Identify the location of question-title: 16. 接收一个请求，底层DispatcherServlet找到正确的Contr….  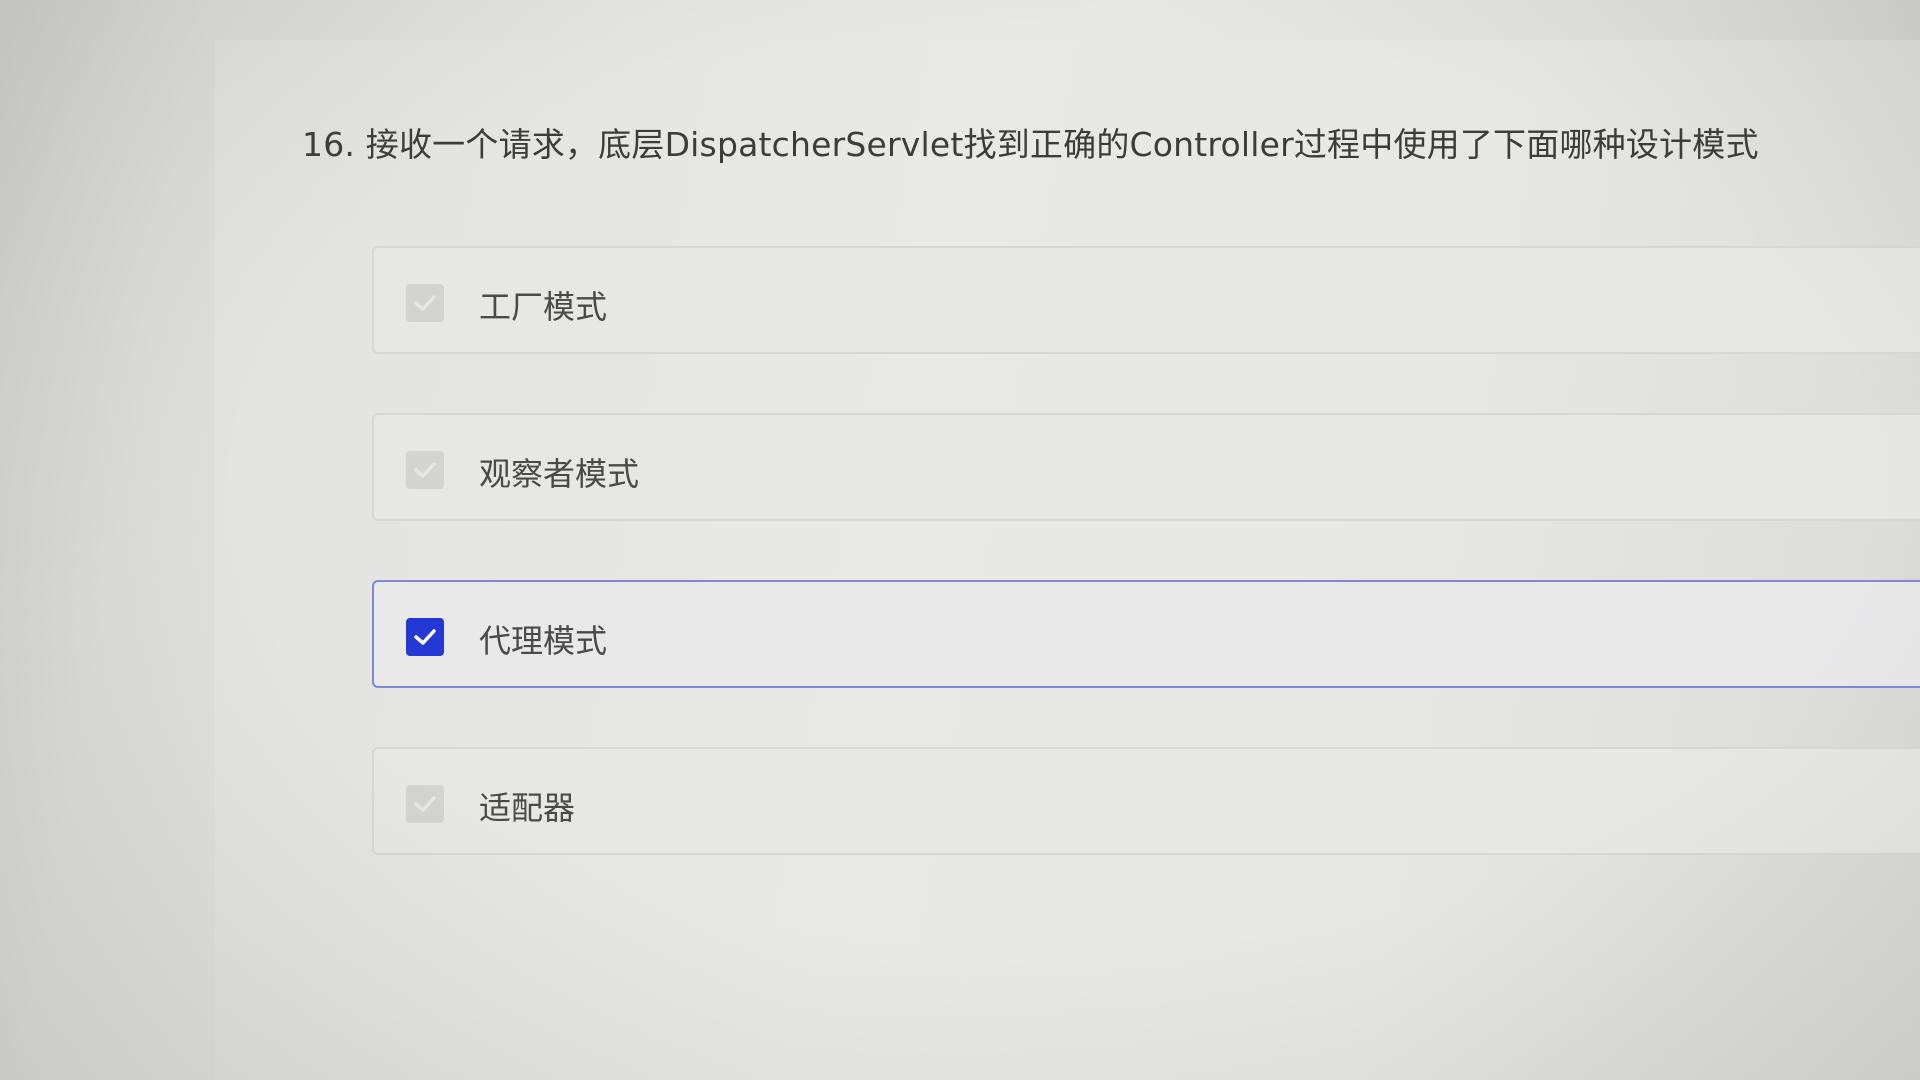
(1030, 144).